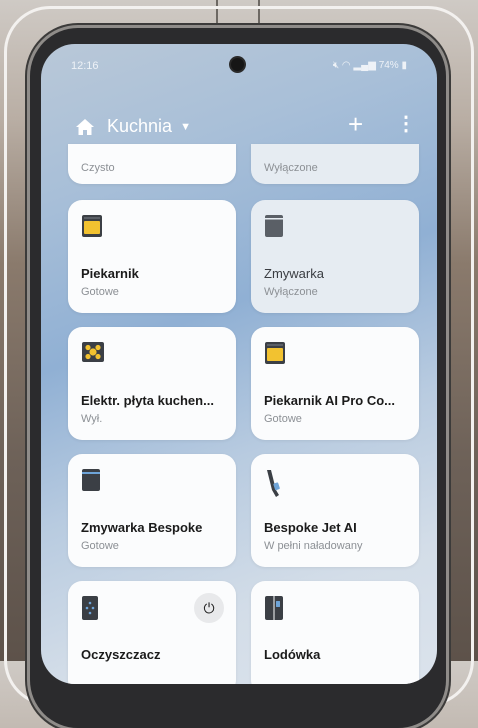  Describe the element at coordinates (355, 124) in the screenshot. I see `add-button: +` at that location.